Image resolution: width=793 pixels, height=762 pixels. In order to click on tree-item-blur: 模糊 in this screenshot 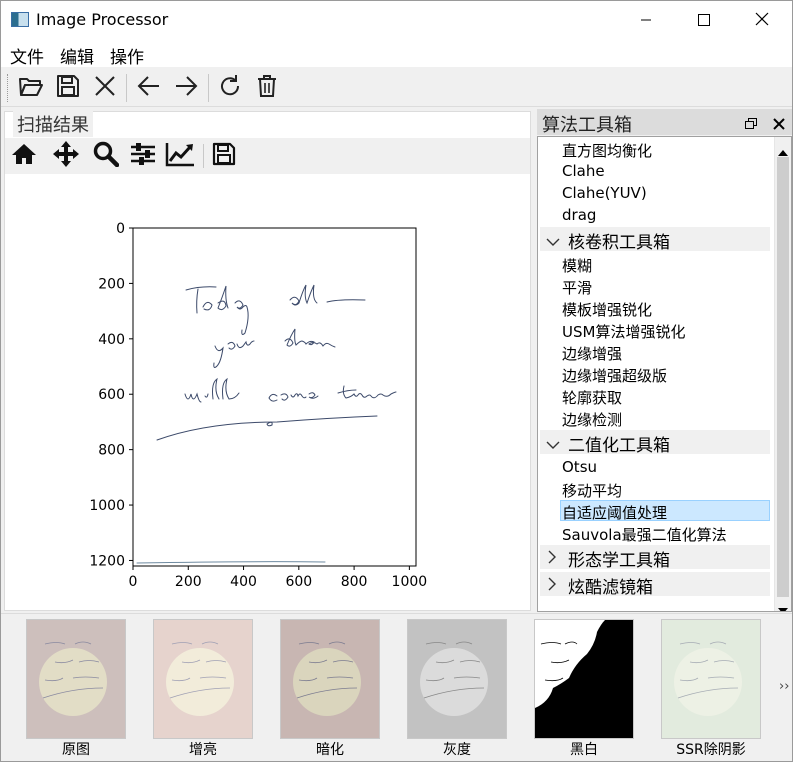, I will do `click(577, 265)`.